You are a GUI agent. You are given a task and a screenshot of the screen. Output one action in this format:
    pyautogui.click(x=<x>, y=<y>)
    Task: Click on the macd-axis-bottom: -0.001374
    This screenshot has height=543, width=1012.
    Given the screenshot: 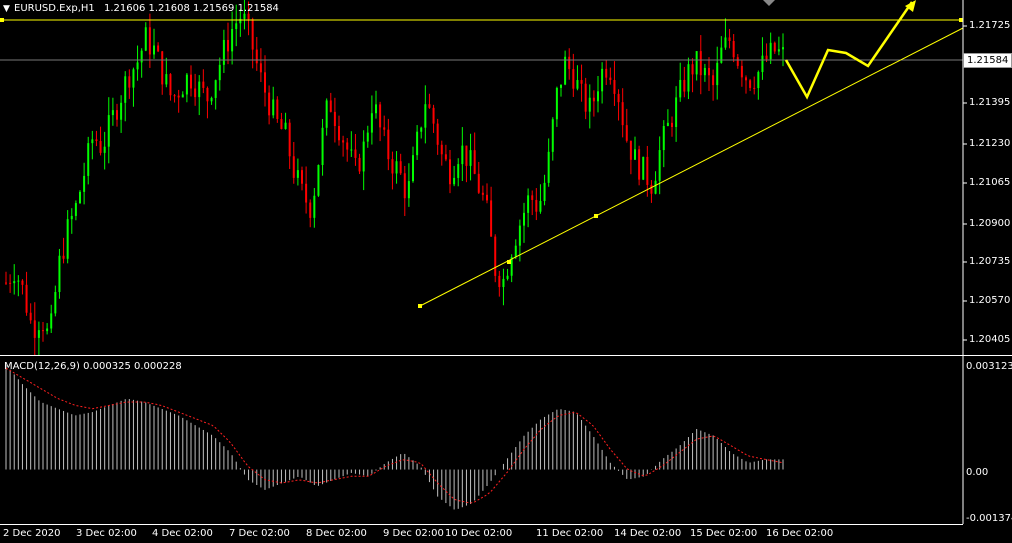 What is the action you would take?
    pyautogui.click(x=989, y=518)
    